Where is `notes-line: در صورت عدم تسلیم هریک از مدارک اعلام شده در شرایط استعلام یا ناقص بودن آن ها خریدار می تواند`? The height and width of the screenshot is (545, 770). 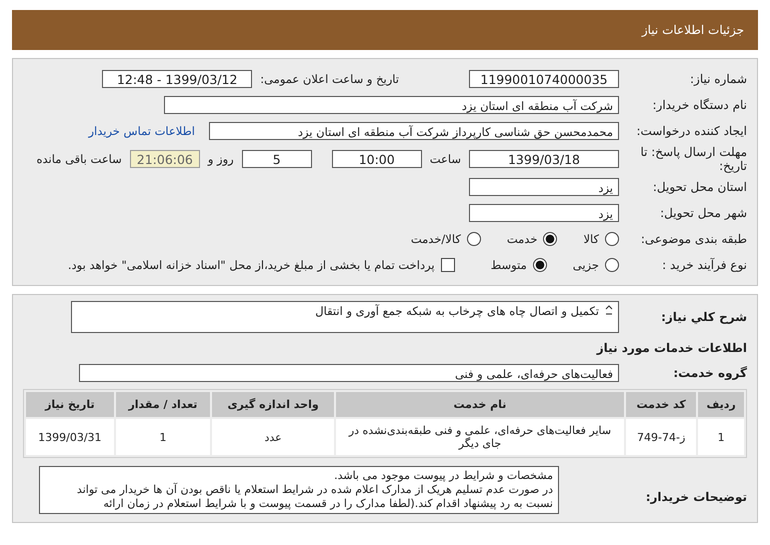
notes-line: در صورت عدم تسلیم هریک از مدارک اعلام شده در شرایط استعلام یا ناقص بودن آن ها خریدار می تواند is located at coordinates (314, 490).